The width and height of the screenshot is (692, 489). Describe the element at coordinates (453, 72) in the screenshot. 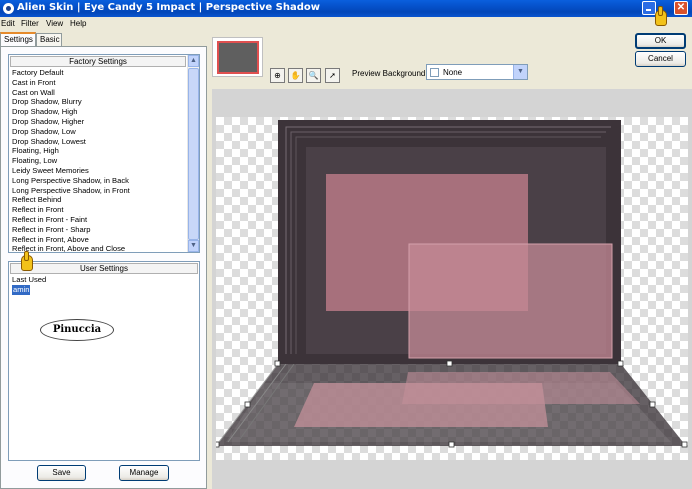

I see `preview-background-value: None` at that location.